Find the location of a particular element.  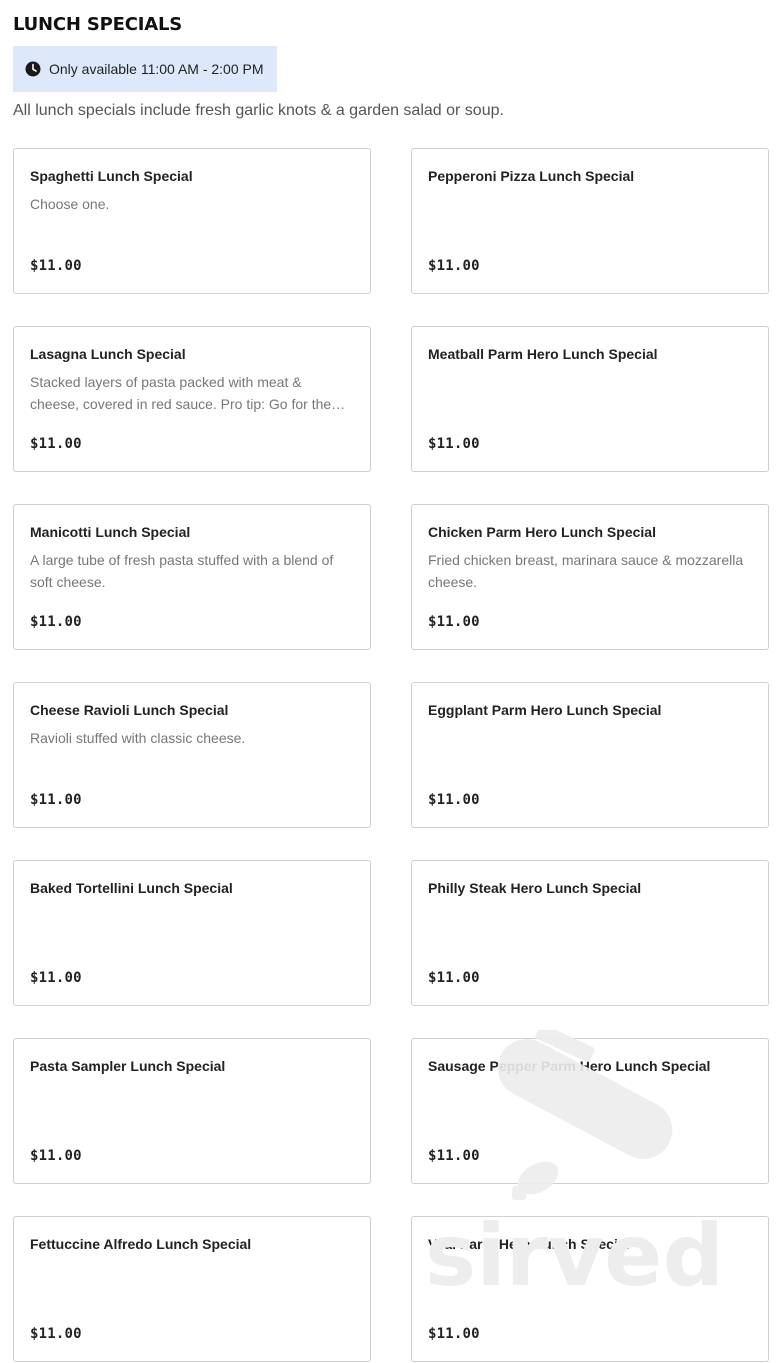

availability-text: Only available 11:00 AM - 2:00 PM is located at coordinates (156, 69).